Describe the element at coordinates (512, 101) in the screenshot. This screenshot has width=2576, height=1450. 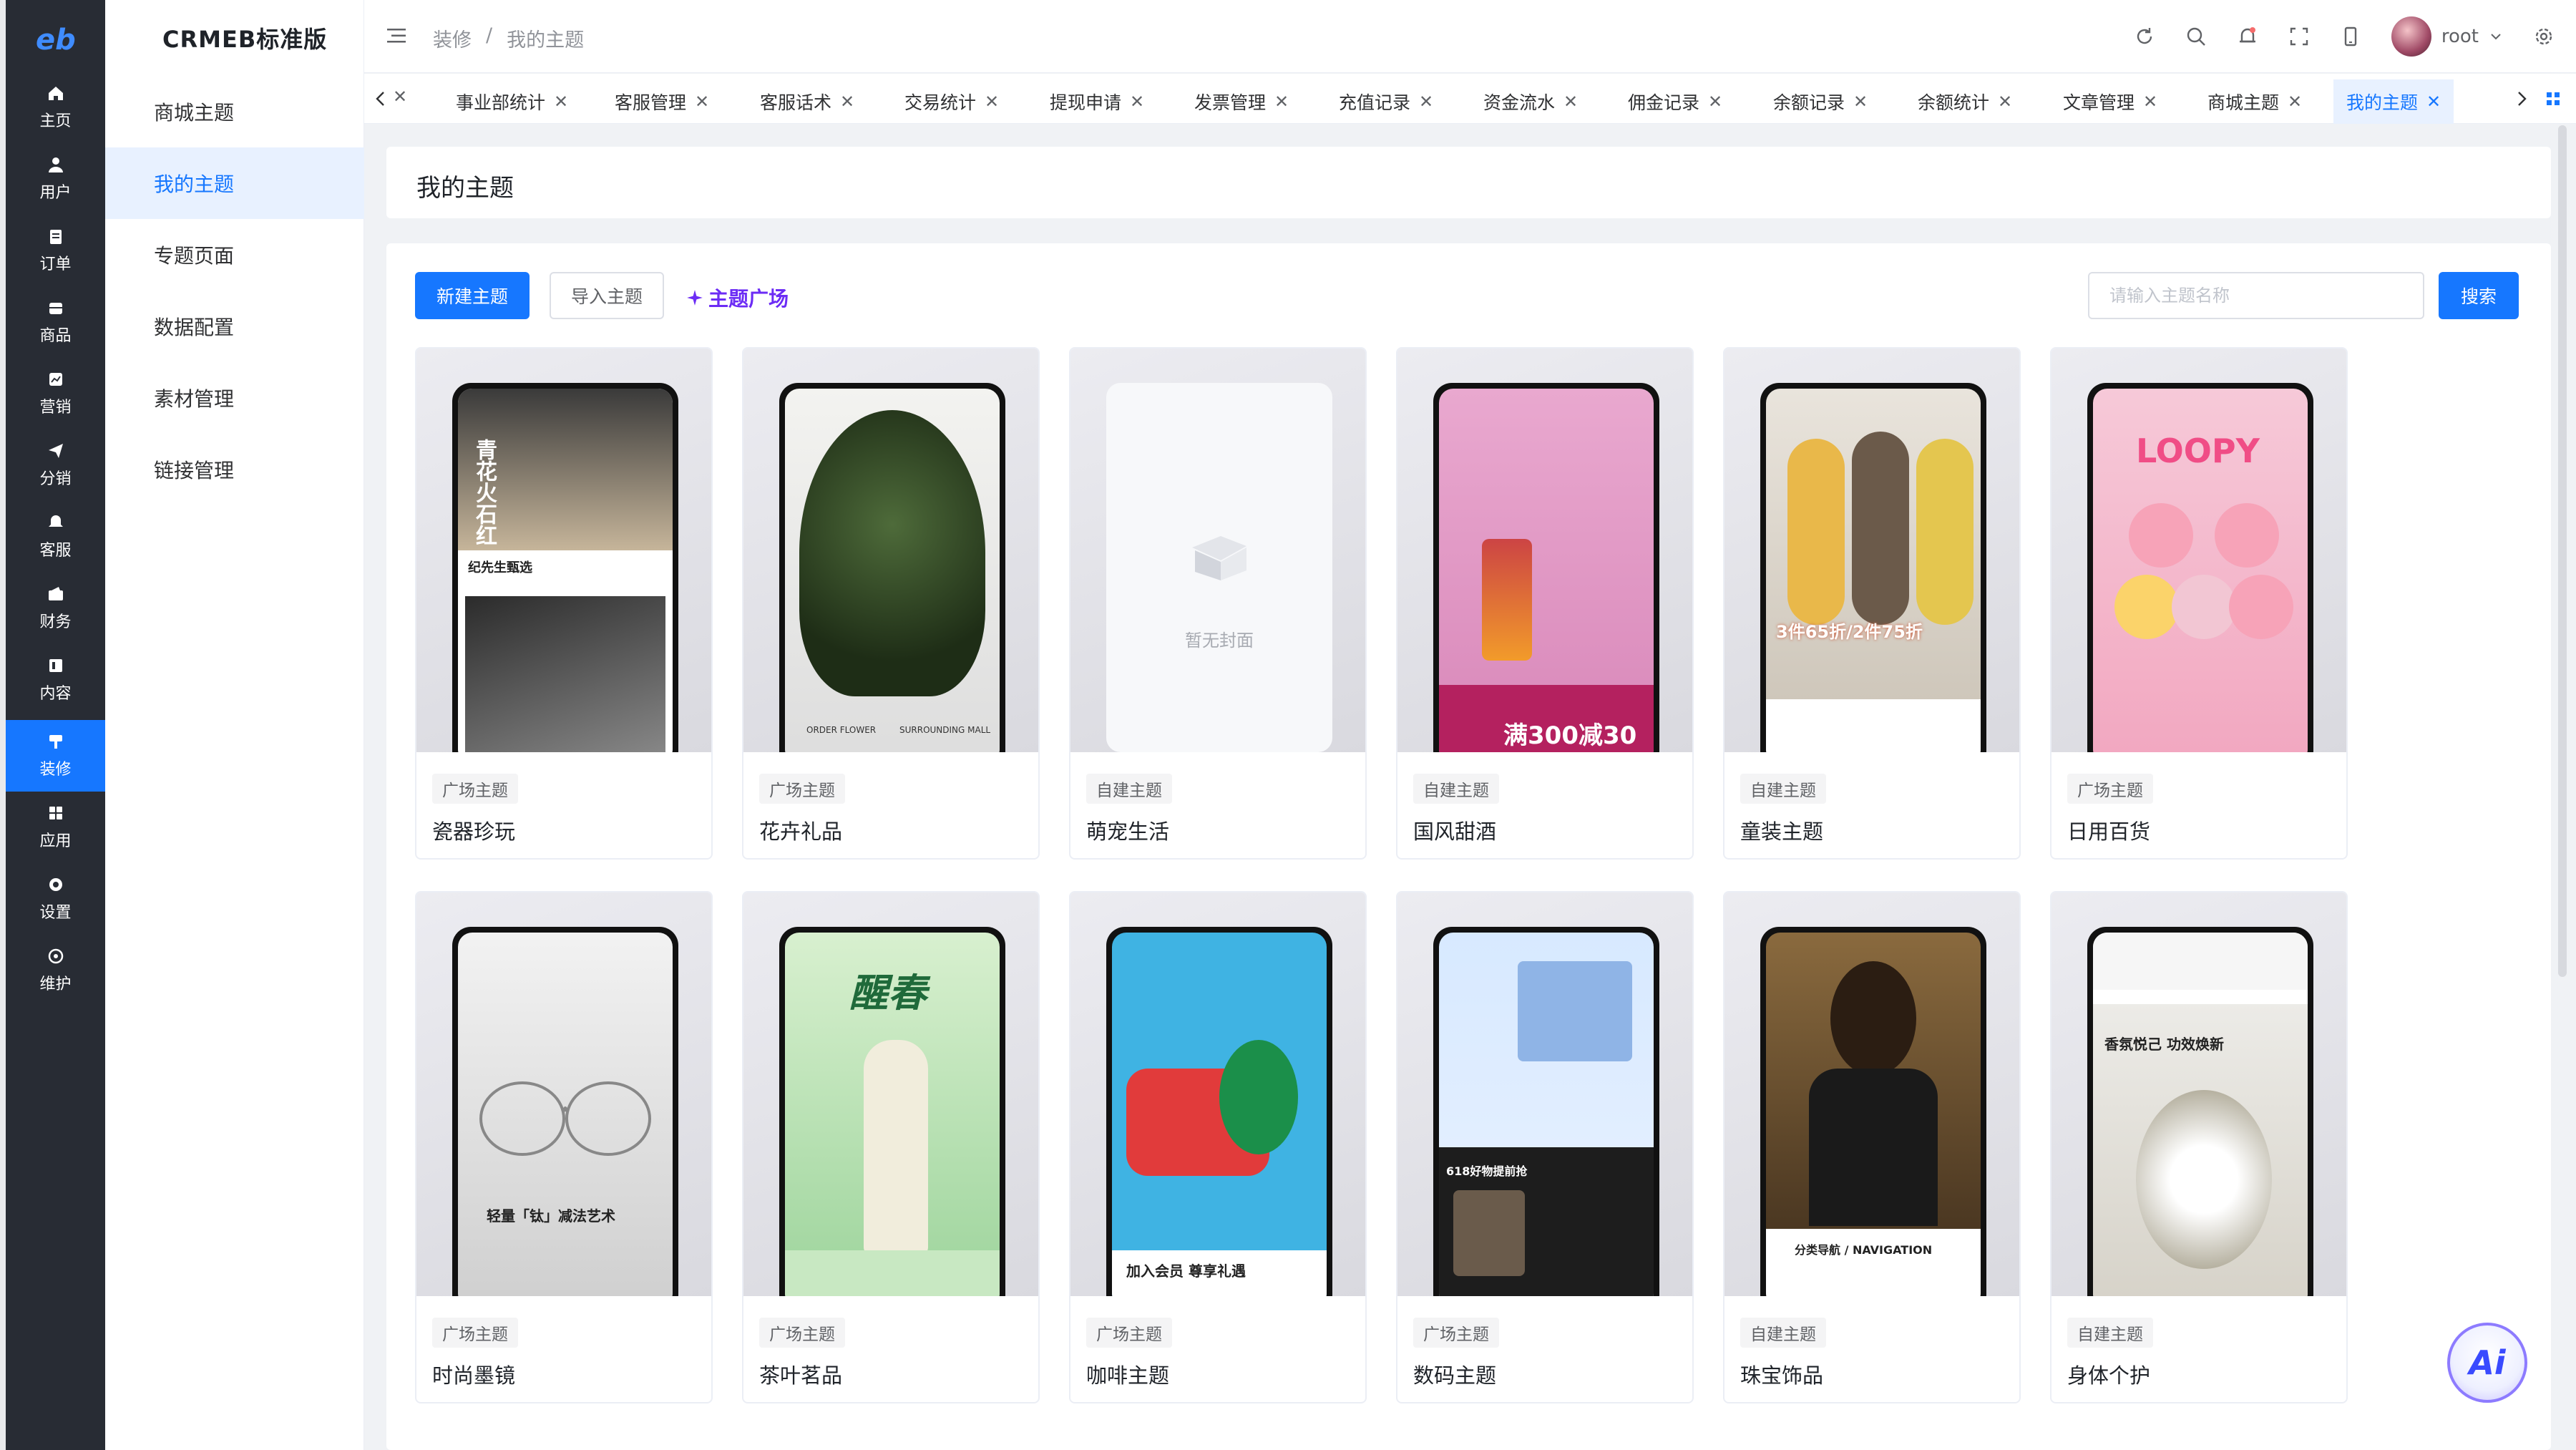
I see `tab-item: 事业部统计 ✕` at that location.